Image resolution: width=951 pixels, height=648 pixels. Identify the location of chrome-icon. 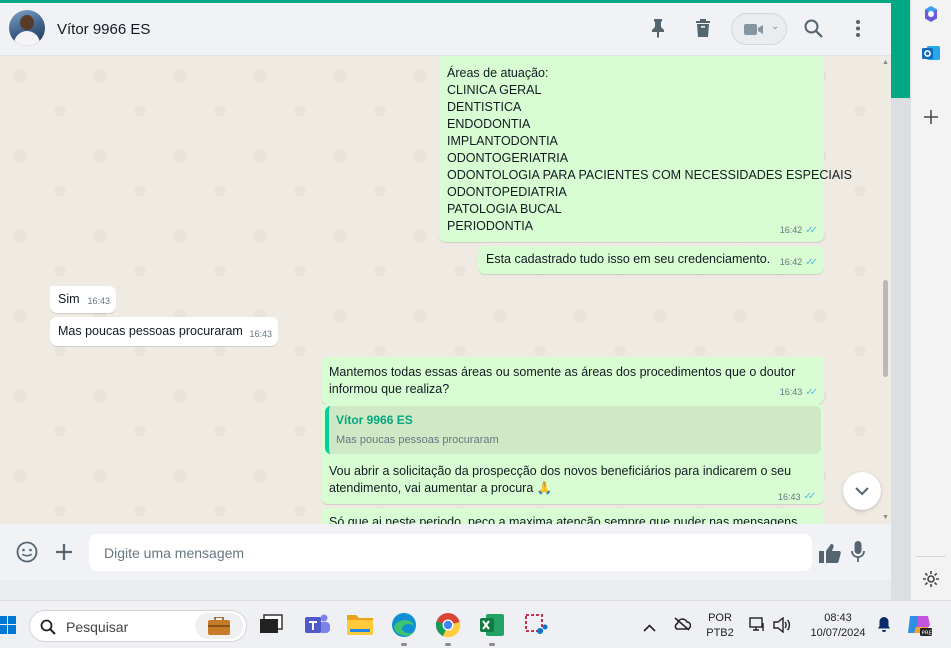
(448, 625).